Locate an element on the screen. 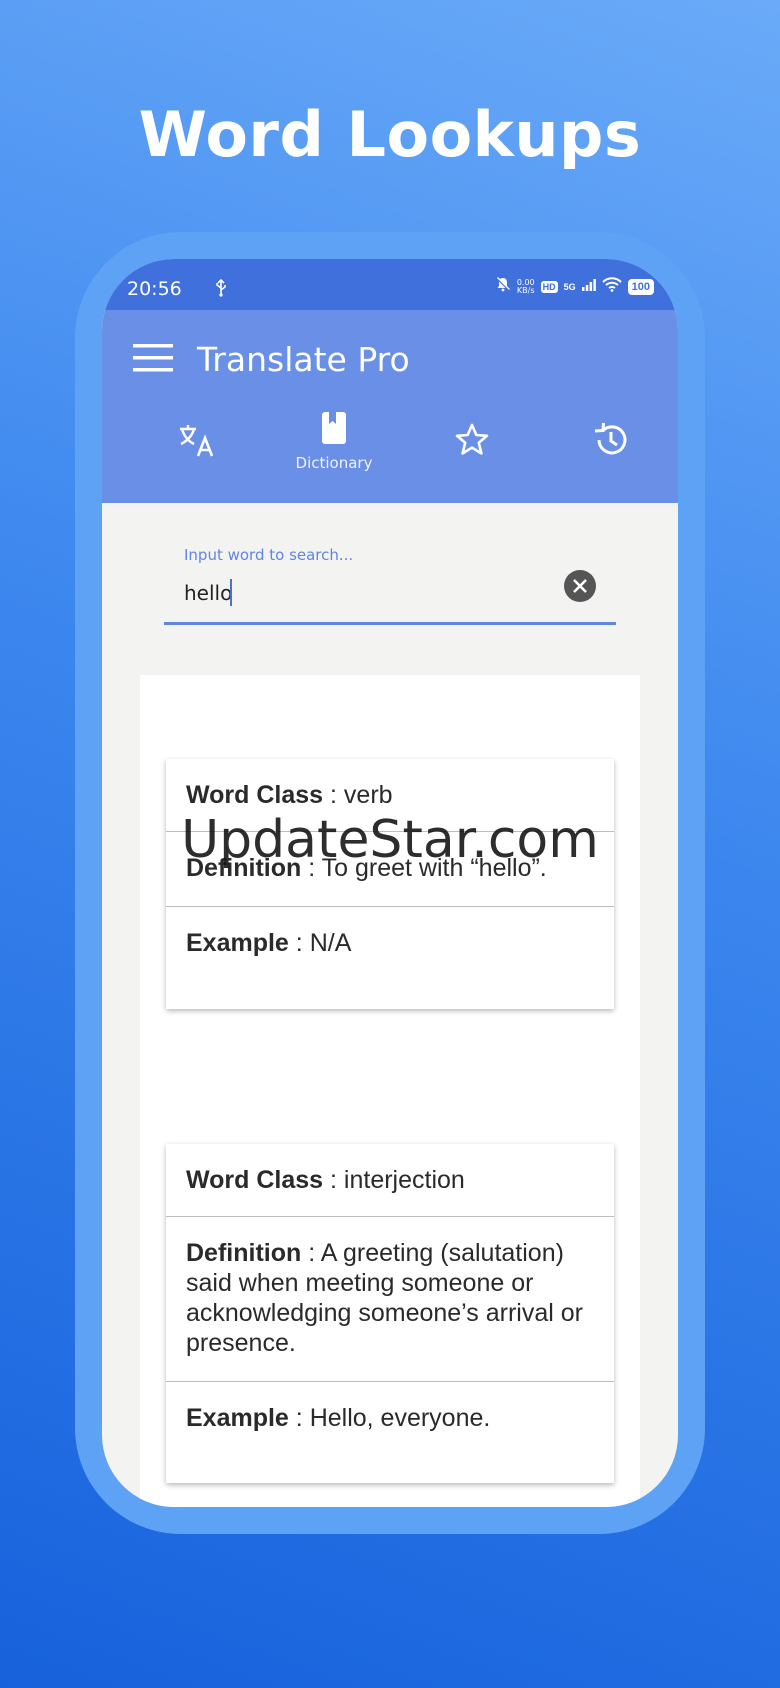  tab-translate is located at coordinates (196, 455).